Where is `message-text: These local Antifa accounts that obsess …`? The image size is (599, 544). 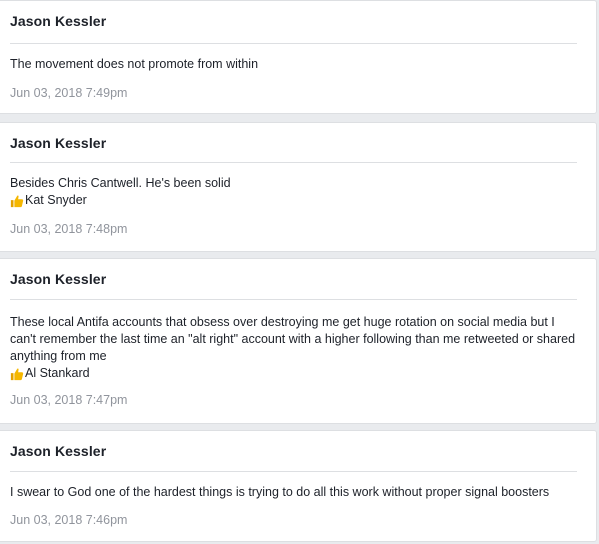 message-text: These local Antifa accounts that obsess … is located at coordinates (293, 339).